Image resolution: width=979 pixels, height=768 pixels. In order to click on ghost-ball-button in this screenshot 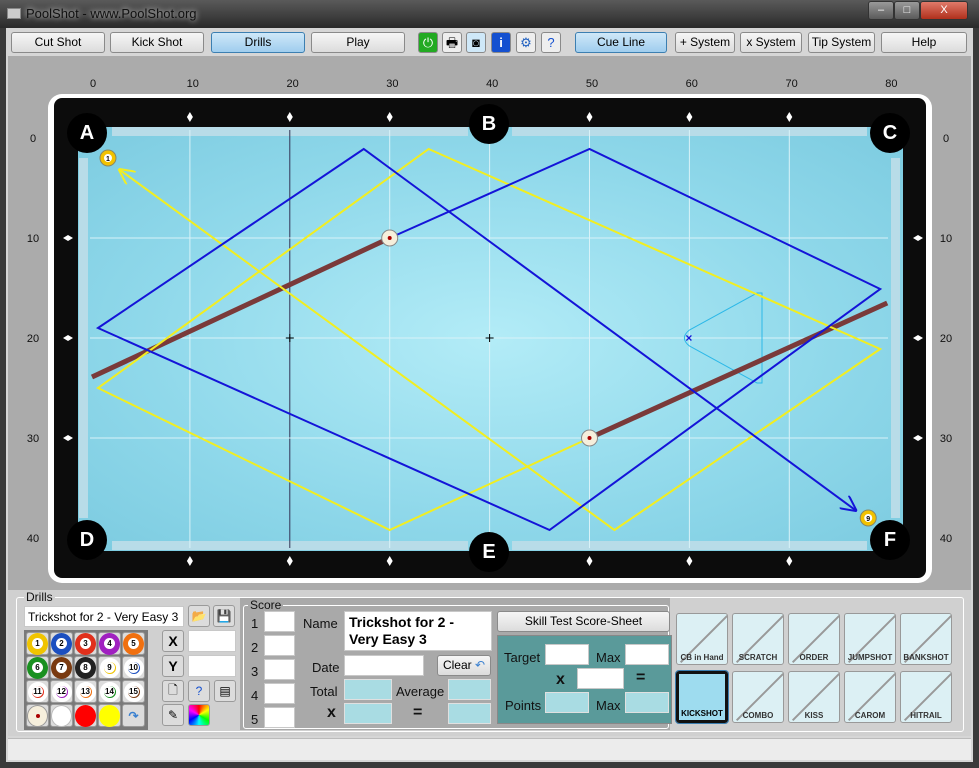, I will do `click(61, 715)`.